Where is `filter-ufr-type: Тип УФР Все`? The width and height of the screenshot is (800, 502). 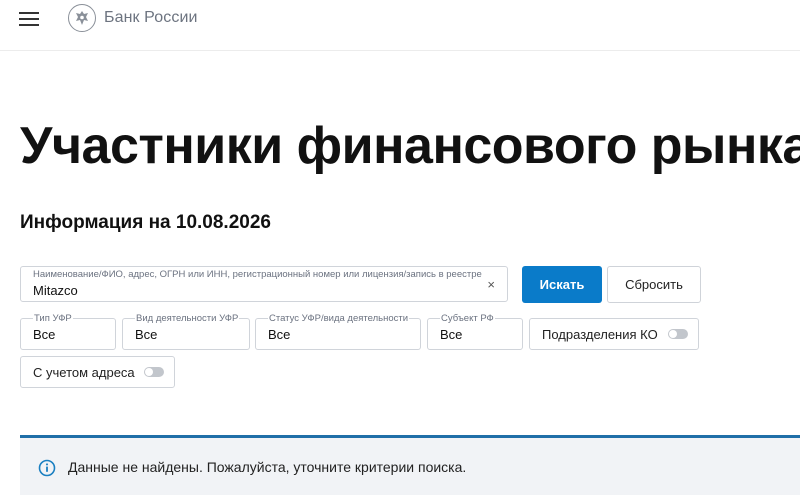 filter-ufr-type: Тип УФР Все is located at coordinates (68, 331).